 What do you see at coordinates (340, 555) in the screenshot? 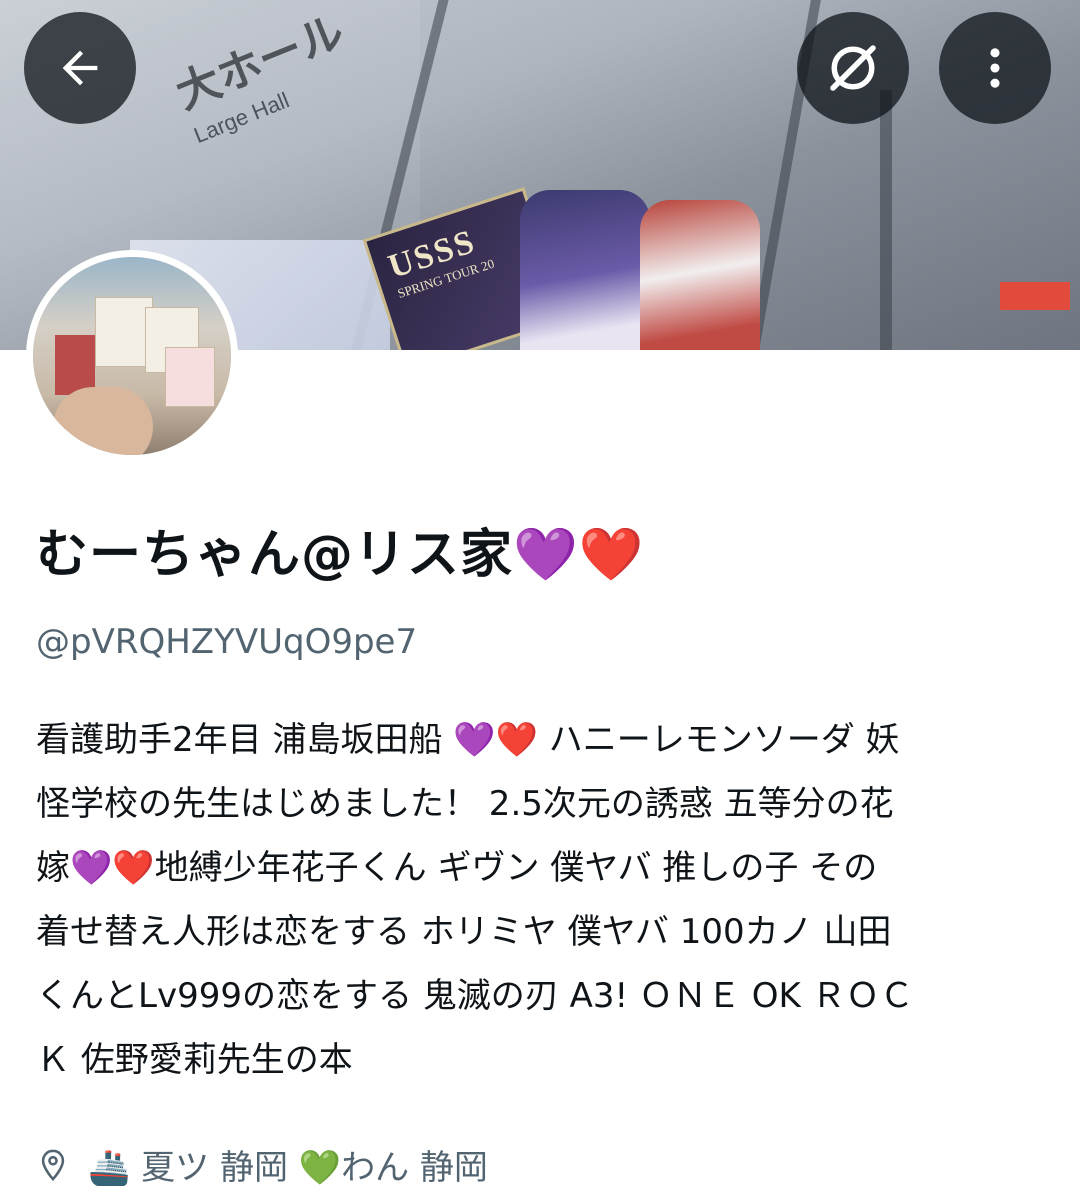
I see `display-name: むーちゃん@リス家💜❤️` at bounding box center [340, 555].